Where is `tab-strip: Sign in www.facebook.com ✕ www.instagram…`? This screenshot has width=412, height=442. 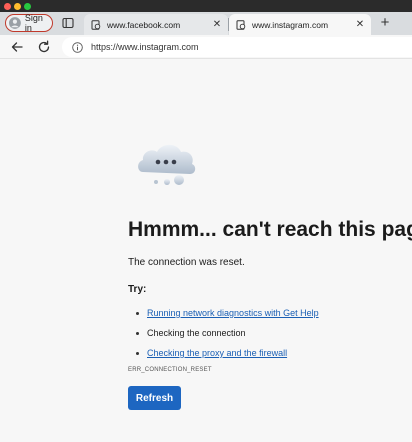 tab-strip: Sign in www.facebook.com ✕ www.instagram… is located at coordinates (206, 23).